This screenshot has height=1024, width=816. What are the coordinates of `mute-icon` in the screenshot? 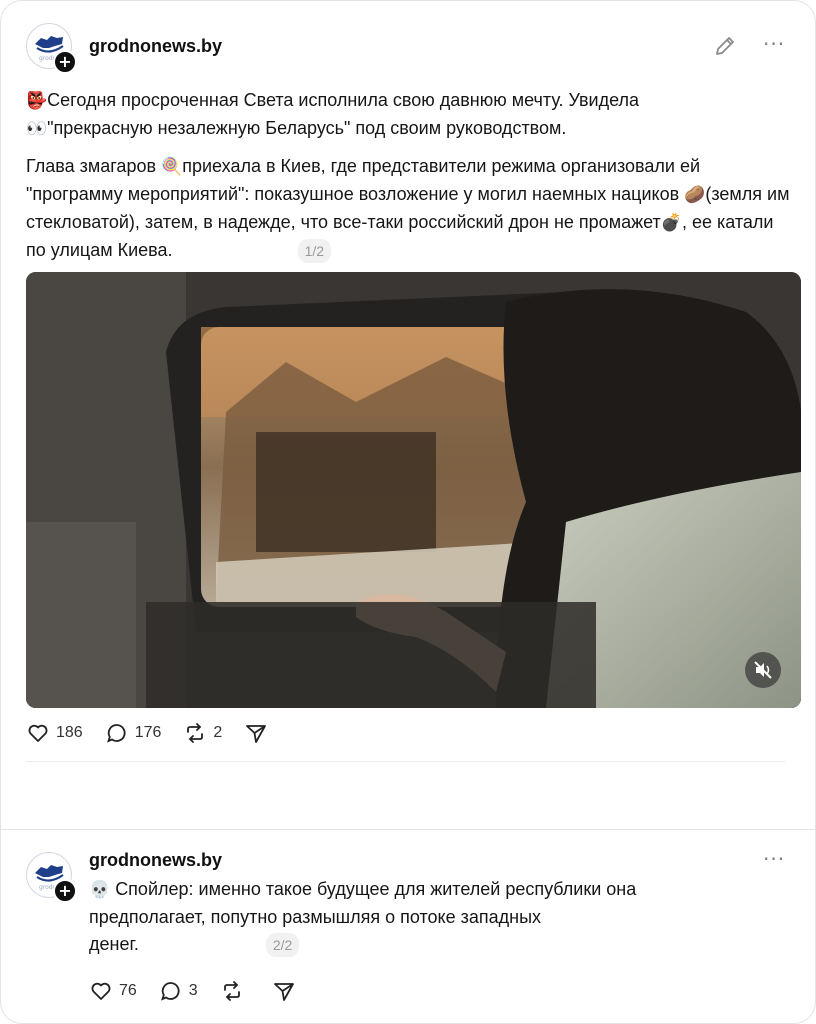 It's located at (763, 670).